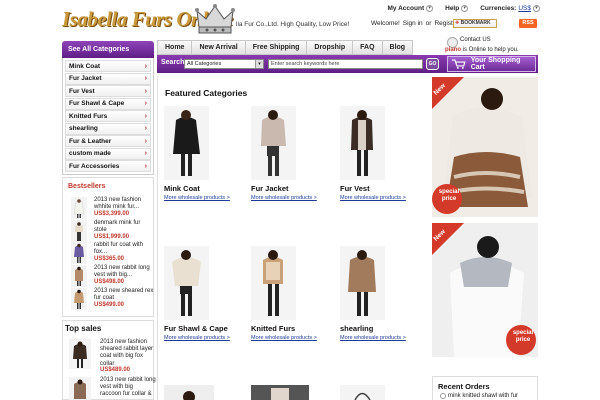  Describe the element at coordinates (457, 8) in the screenshot. I see `help-menu: Help ▾` at that location.